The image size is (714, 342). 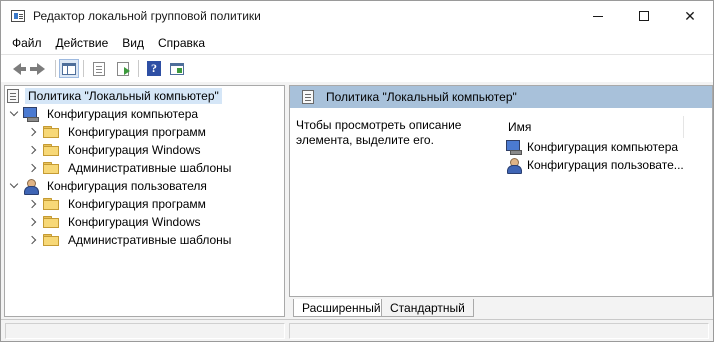 What do you see at coordinates (123, 114) in the screenshot?
I see `tree-item-label: Конфигурация компьютера` at bounding box center [123, 114].